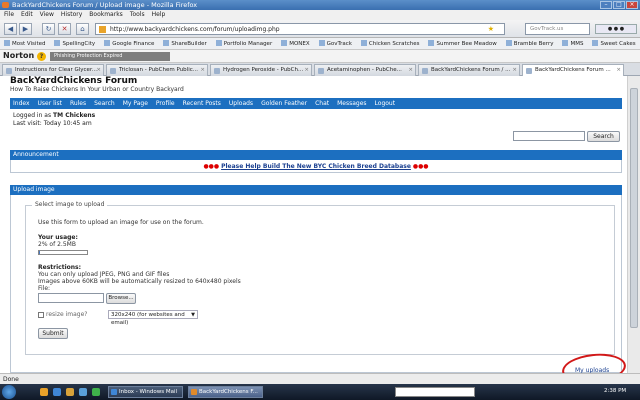 The image size is (640, 400). Describe the element at coordinates (616, 29) in the screenshot. I see `extension-icons: ● ● ●` at that location.